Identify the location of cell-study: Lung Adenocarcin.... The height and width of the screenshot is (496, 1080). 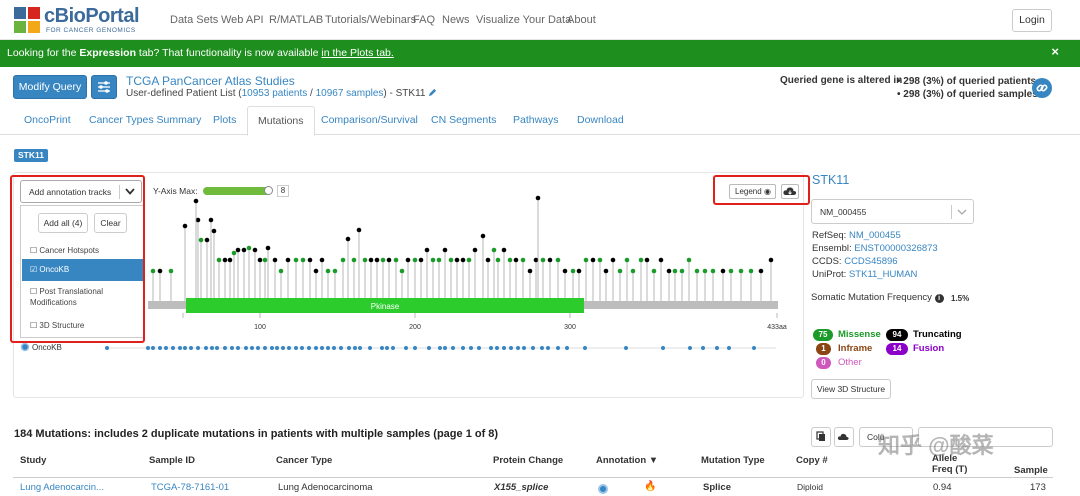
(62, 487).